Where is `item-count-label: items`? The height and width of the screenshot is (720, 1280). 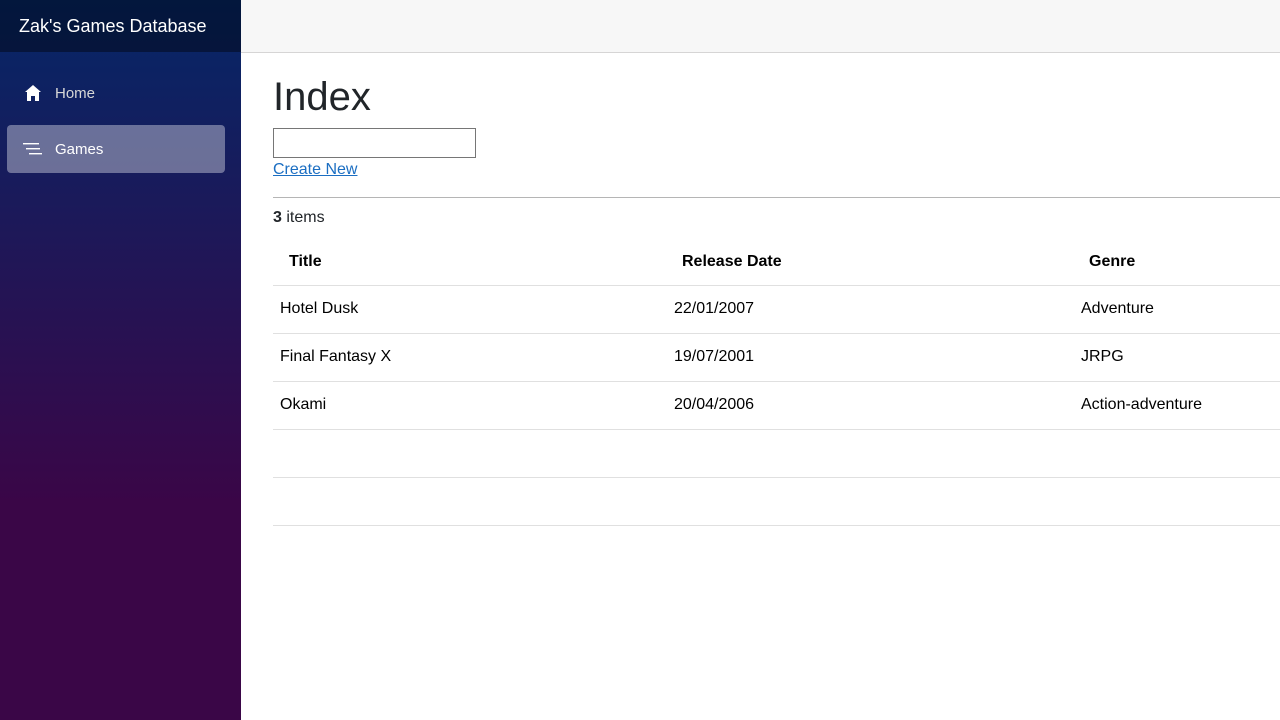
item-count-label: items is located at coordinates (303, 217).